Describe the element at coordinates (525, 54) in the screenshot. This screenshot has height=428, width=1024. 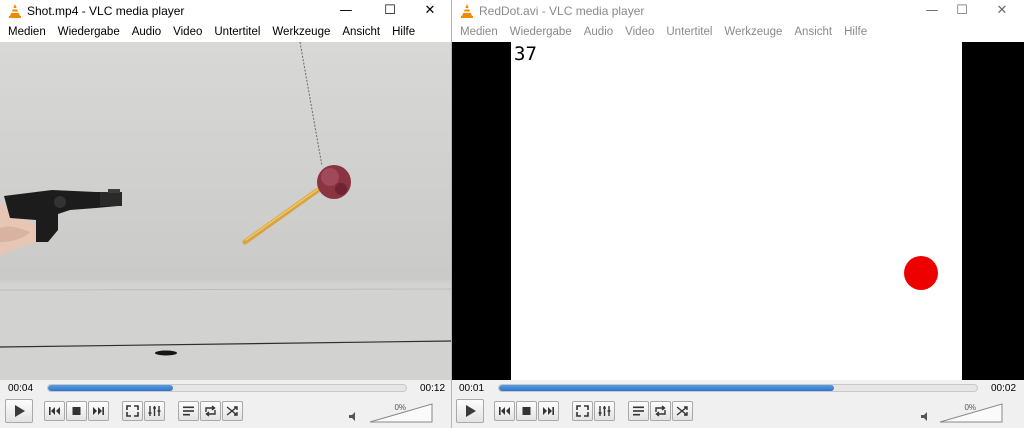
I see `frame-number: 37` at that location.